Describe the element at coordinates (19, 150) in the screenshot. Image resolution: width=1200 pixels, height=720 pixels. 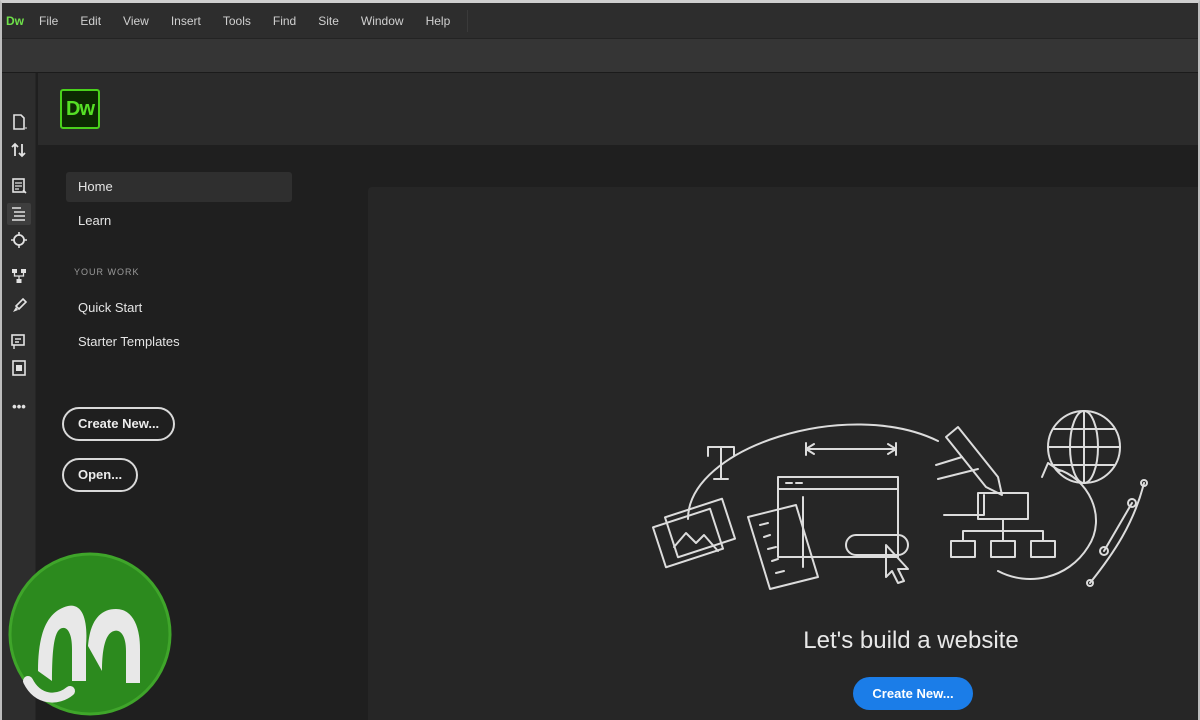
I see `file-transfer-icon` at that location.